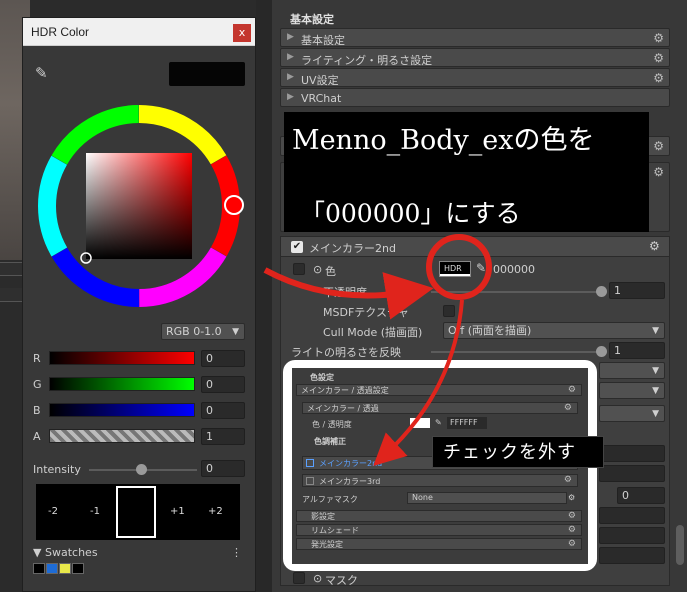 This screenshot has height=592, width=687. Describe the element at coordinates (418, 382) in the screenshot. I see `arrow-to-checkbox` at that location.